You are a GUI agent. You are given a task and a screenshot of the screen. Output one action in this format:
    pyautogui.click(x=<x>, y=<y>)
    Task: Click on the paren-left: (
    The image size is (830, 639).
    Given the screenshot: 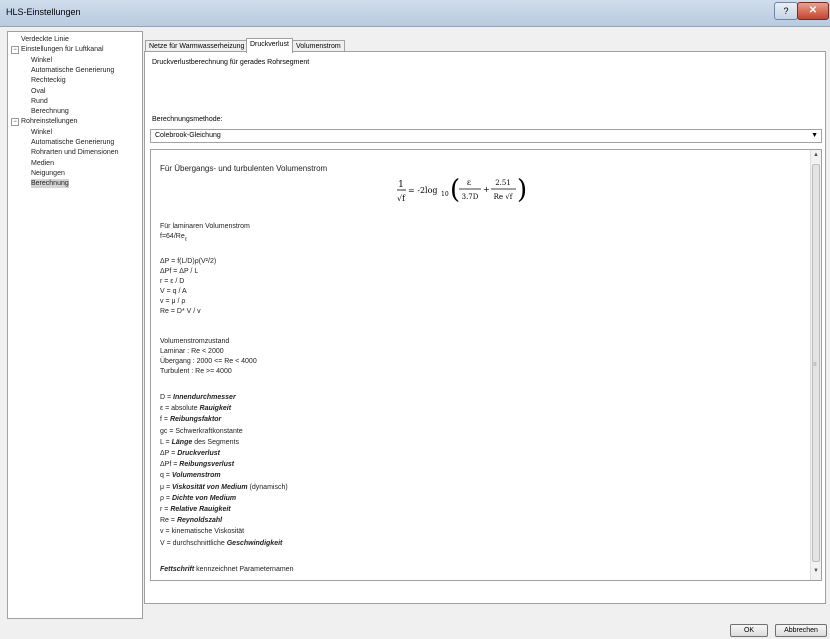 What is the action you would take?
    pyautogui.click(x=455, y=190)
    